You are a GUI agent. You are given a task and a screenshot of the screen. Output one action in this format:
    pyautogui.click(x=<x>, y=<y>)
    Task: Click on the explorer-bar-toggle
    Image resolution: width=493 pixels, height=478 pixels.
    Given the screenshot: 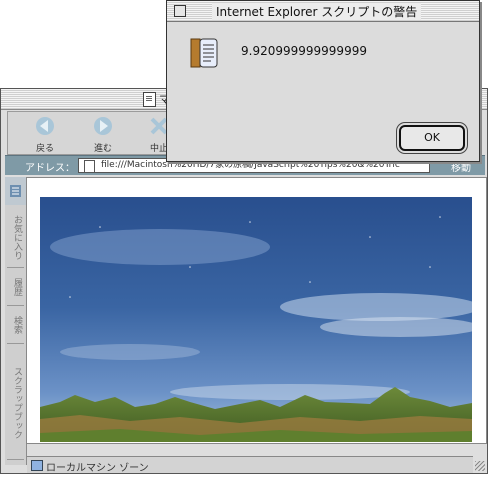 What is the action you would take?
    pyautogui.click(x=15, y=191)
    